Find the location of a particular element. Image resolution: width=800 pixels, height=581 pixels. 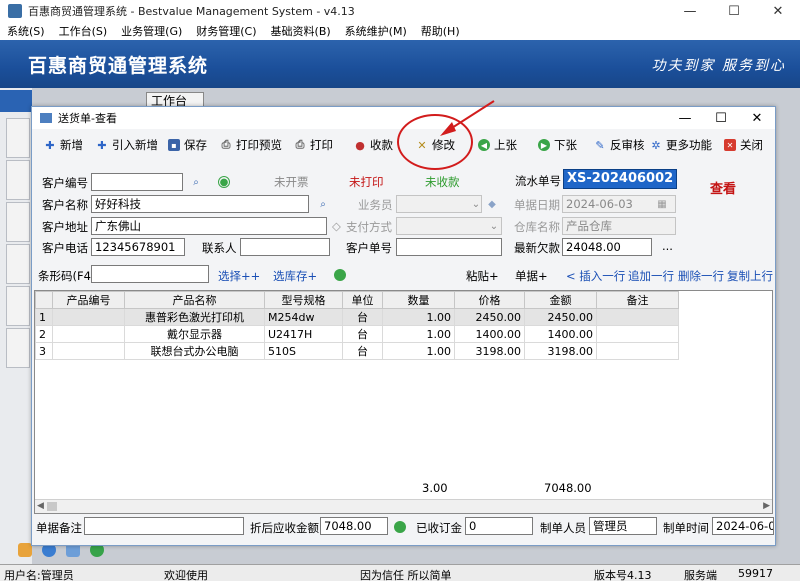

close-icon: ✕ is located at coordinates (778, 11).